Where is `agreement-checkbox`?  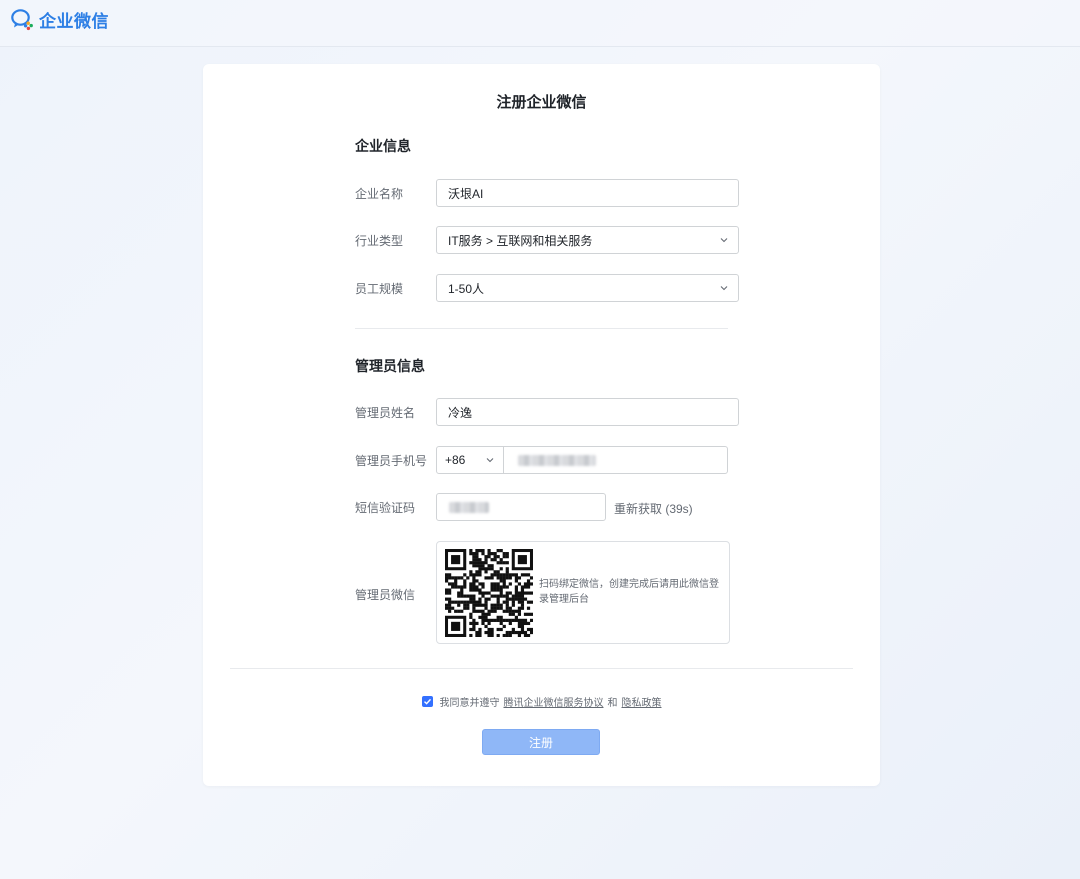 agreement-checkbox is located at coordinates (427, 701).